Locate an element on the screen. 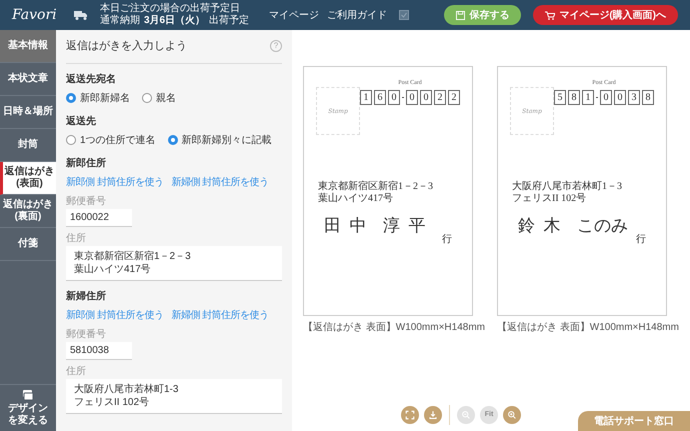  section-label: 返送先 is located at coordinates (81, 121).